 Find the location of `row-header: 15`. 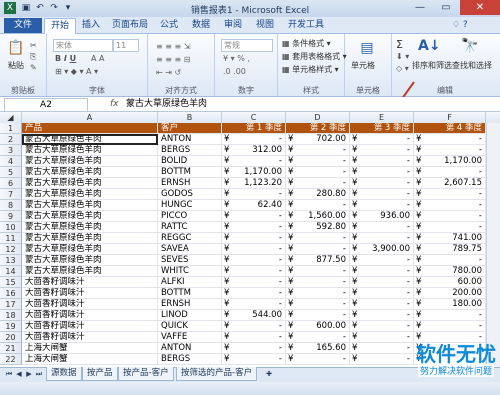

row-header: 15 is located at coordinates (11, 282).